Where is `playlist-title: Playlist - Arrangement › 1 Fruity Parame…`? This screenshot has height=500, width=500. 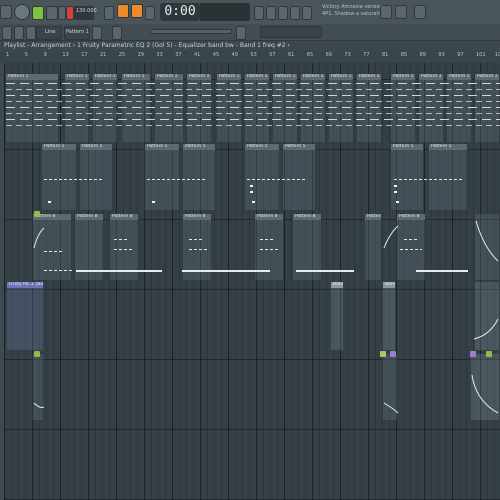
playlist-title: Playlist - Arrangement › 1 Fruity Parame… is located at coordinates (147, 45).